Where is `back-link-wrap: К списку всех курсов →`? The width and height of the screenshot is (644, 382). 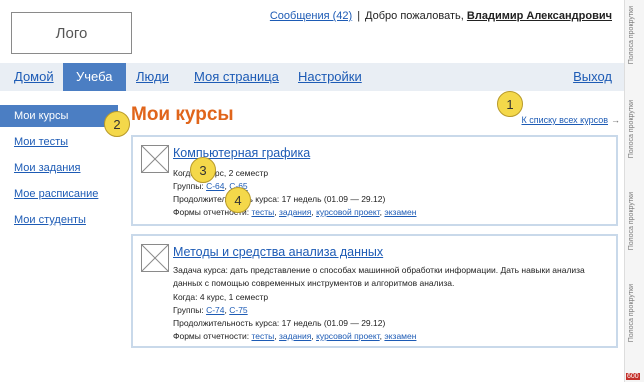 back-link-wrap: К списку всех курсов → is located at coordinates (570, 120).